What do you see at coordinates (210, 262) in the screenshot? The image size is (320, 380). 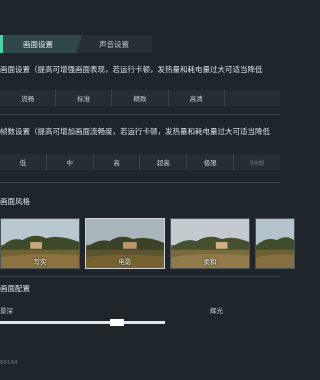 I see `style-card-soft-label: 柔和` at bounding box center [210, 262].